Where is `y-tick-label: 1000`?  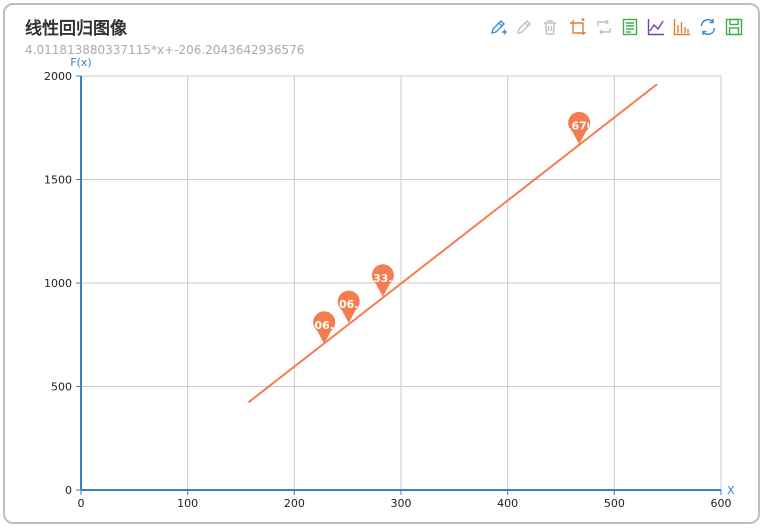 y-tick-label: 1000 is located at coordinates (58, 283).